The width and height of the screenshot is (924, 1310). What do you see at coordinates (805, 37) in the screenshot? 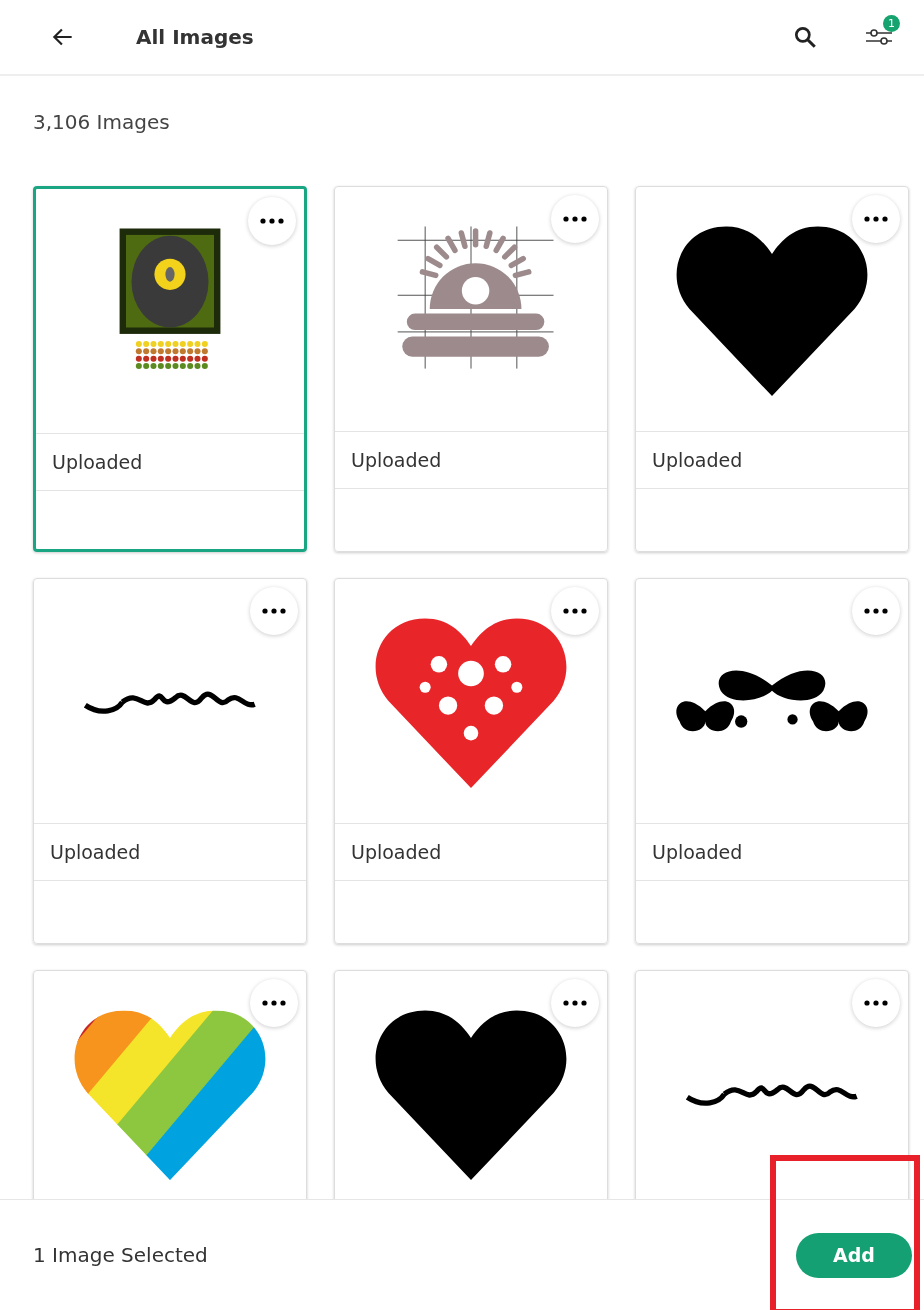
I see `search-icon` at bounding box center [805, 37].